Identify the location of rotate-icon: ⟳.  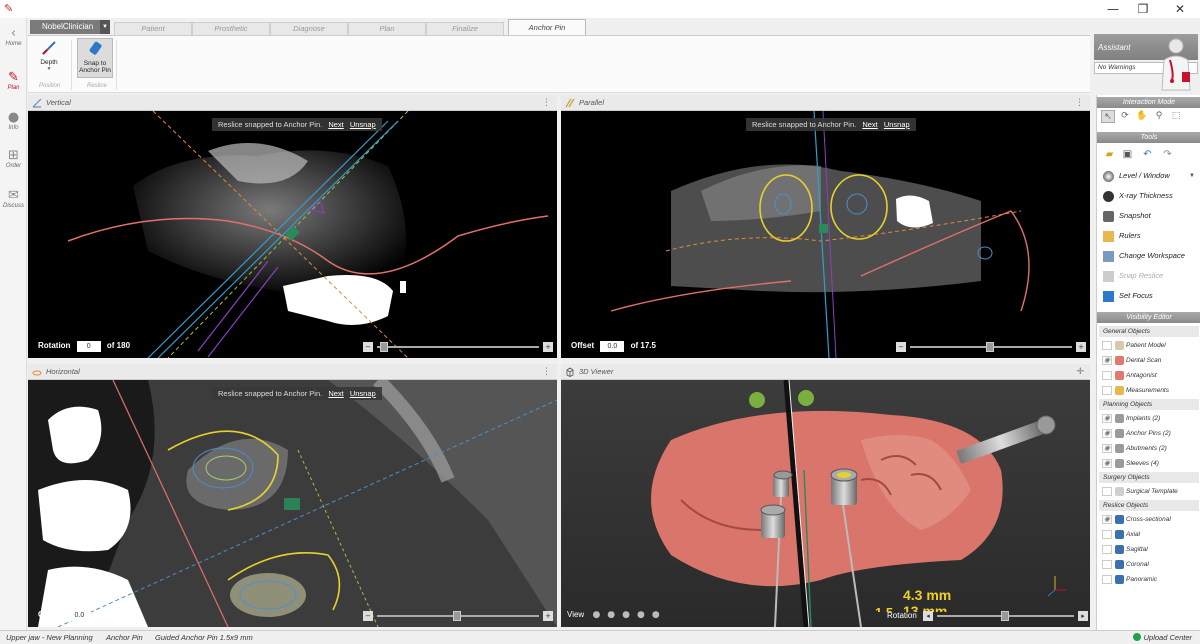
(1125, 116).